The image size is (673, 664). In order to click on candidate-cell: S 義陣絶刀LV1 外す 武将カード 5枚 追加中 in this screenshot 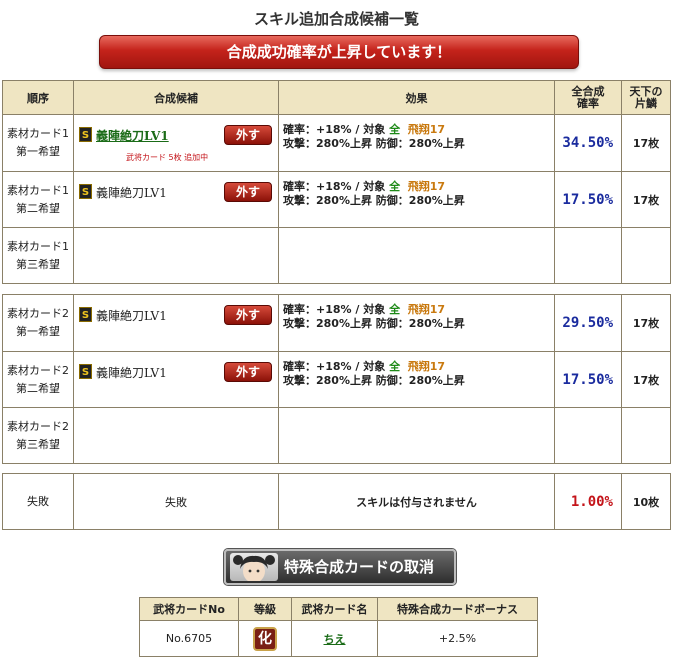, I will do `click(176, 143)`.